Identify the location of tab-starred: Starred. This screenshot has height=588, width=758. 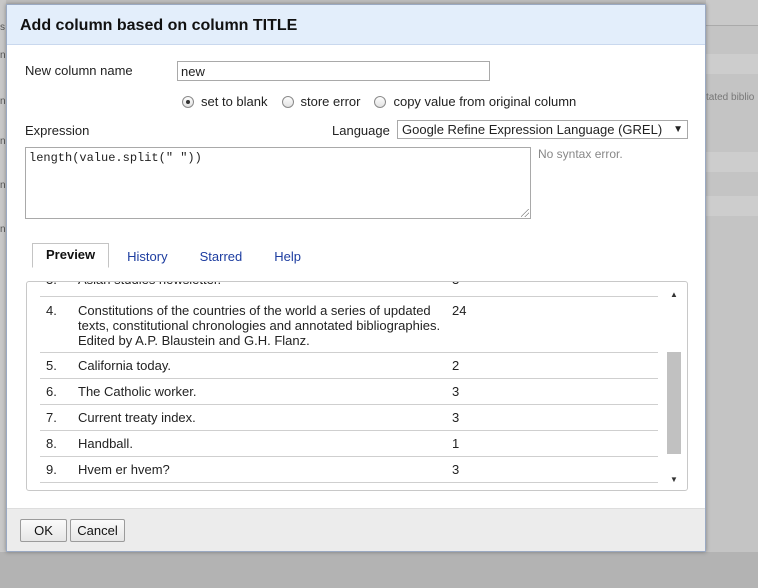
(221, 257).